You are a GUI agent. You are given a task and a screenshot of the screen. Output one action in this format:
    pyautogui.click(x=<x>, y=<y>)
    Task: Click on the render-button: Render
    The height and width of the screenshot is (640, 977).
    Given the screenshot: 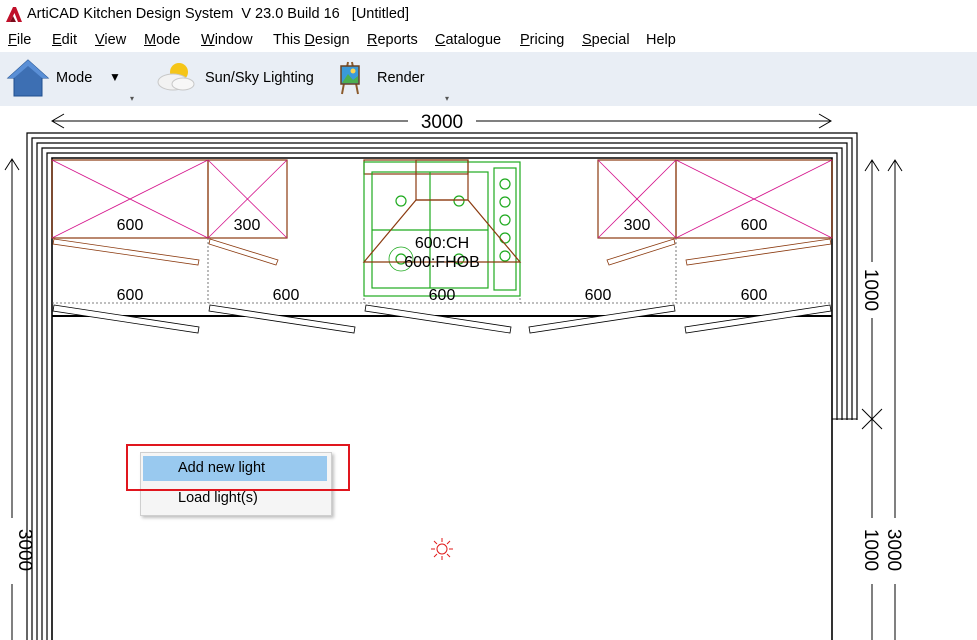 What is the action you would take?
    pyautogui.click(x=386, y=79)
    